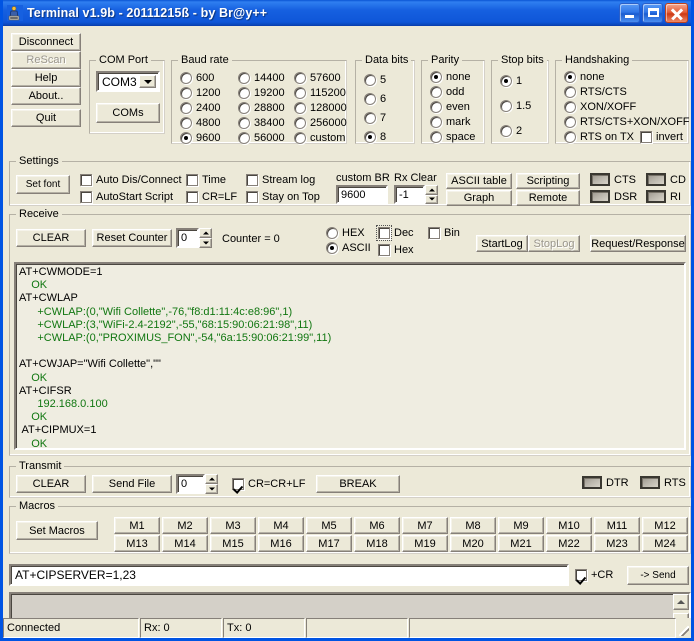 The image size is (694, 641). Describe the element at coordinates (51, 238) in the screenshot. I see `receive-clear-button: CLEAR` at that location.